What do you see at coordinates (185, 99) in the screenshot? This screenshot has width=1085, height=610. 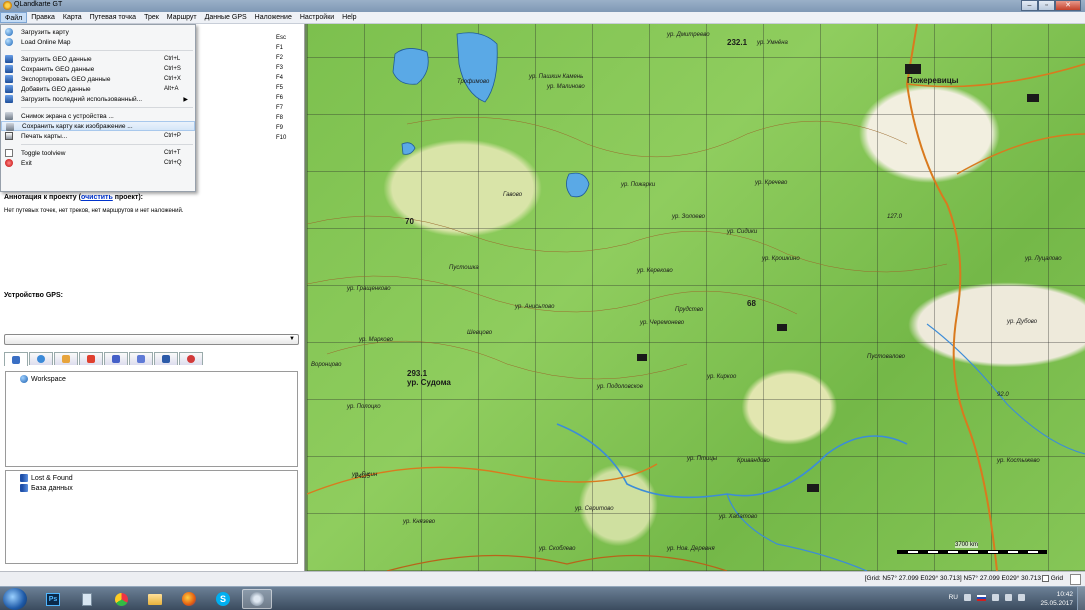 I see `chevron-right-icon: ▶` at bounding box center [185, 99].